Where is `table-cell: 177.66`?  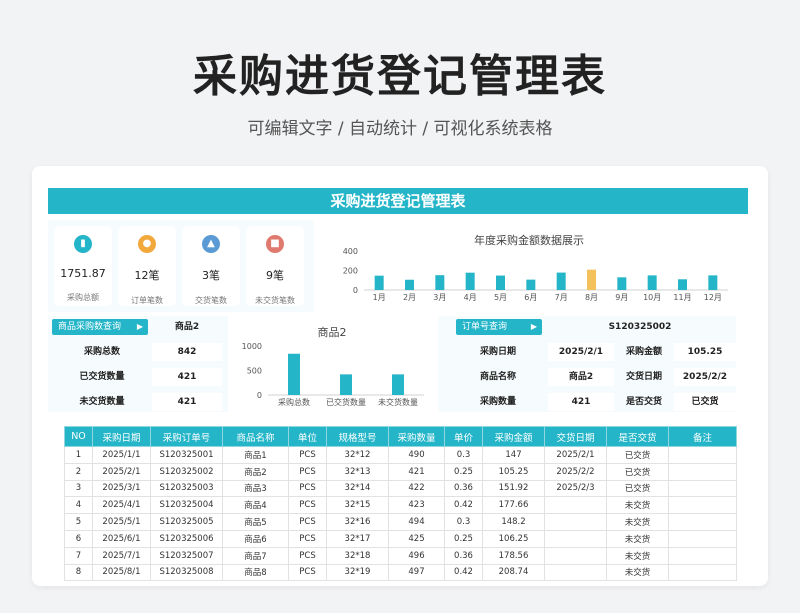
table-cell: 177.66 is located at coordinates (513, 505).